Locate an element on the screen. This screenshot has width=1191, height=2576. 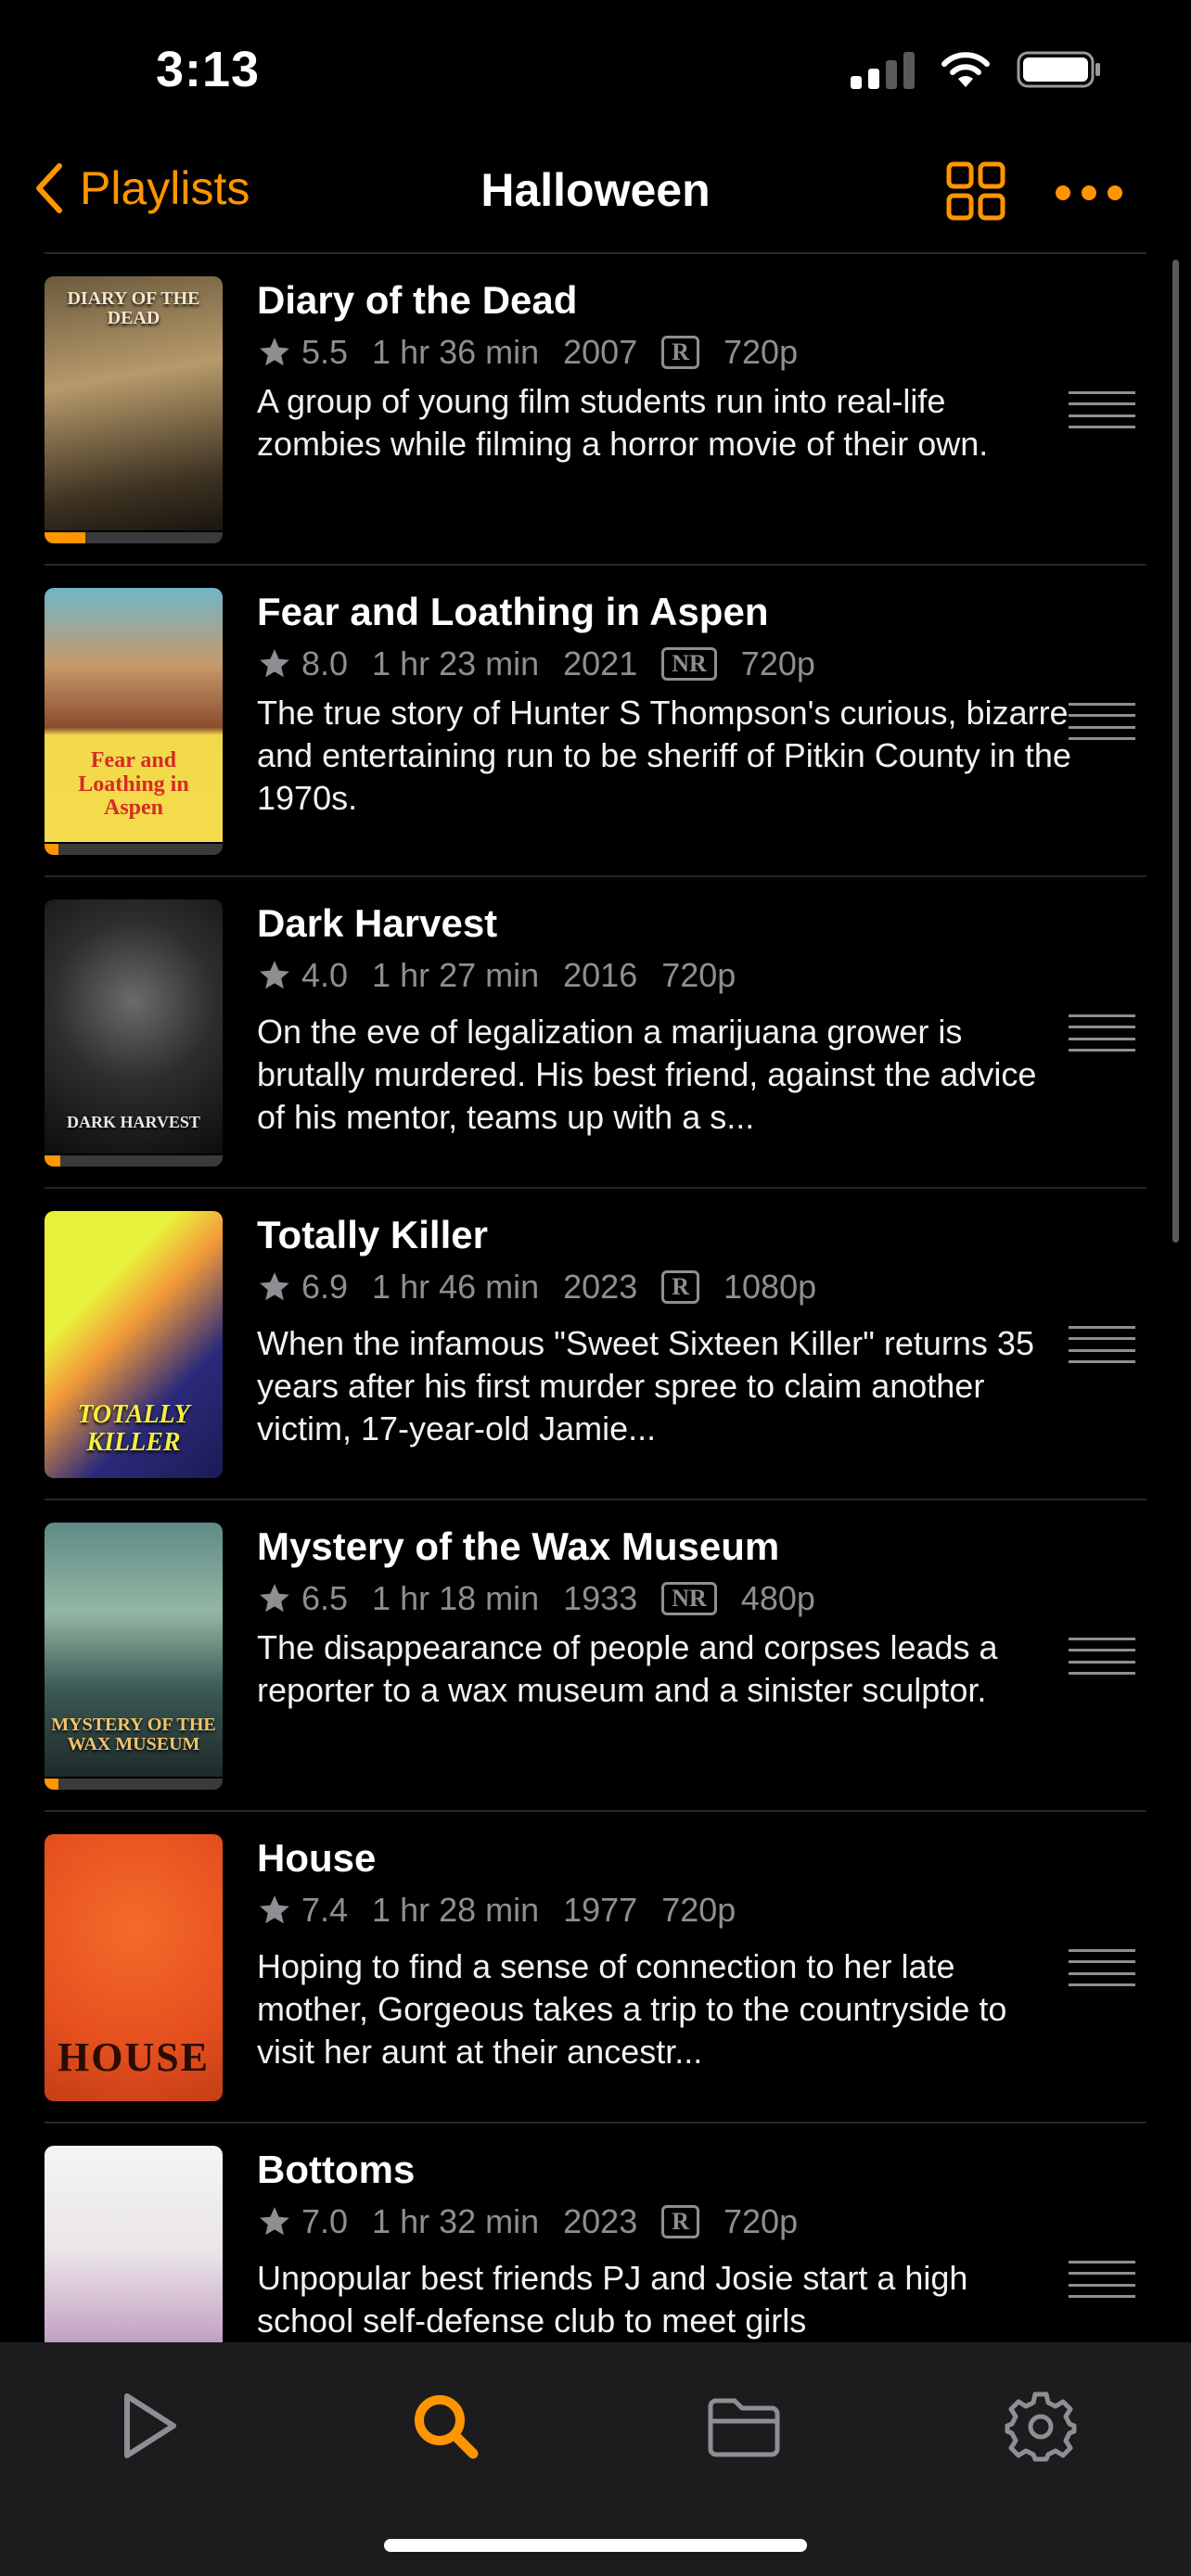
movie-poster: Fear and Loathing in Aspen is located at coordinates (134, 722).